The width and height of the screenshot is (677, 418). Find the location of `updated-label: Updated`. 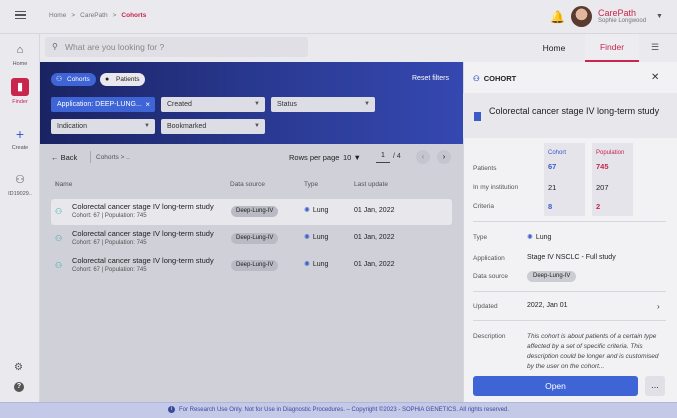

updated-label: Updated is located at coordinates (485, 306).